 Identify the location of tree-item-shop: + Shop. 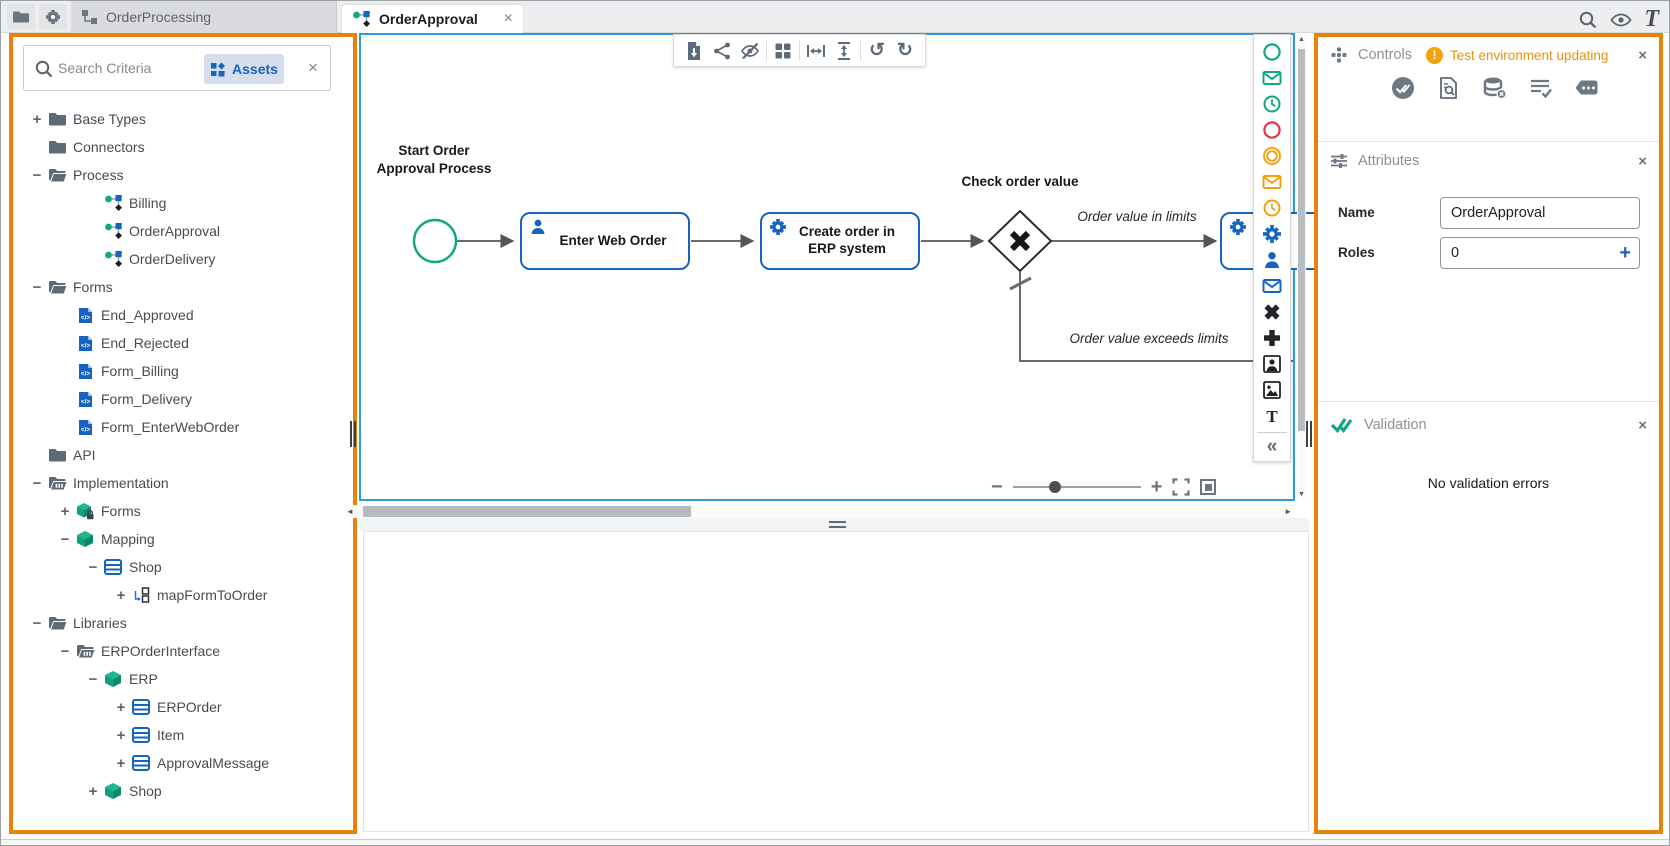
(183, 791).